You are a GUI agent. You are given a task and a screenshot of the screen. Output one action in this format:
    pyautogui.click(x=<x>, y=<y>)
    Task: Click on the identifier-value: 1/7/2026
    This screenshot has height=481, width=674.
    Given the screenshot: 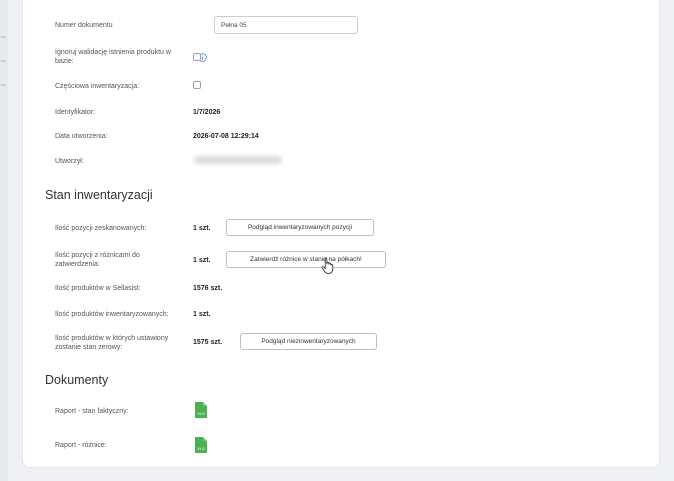 What is the action you would take?
    pyautogui.click(x=207, y=112)
    